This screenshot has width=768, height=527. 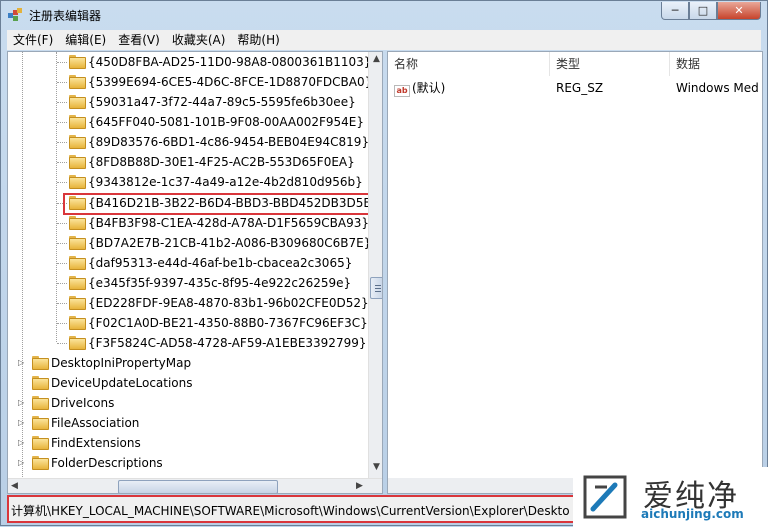 I want to click on column-header-name: 名称, so click(x=469, y=64).